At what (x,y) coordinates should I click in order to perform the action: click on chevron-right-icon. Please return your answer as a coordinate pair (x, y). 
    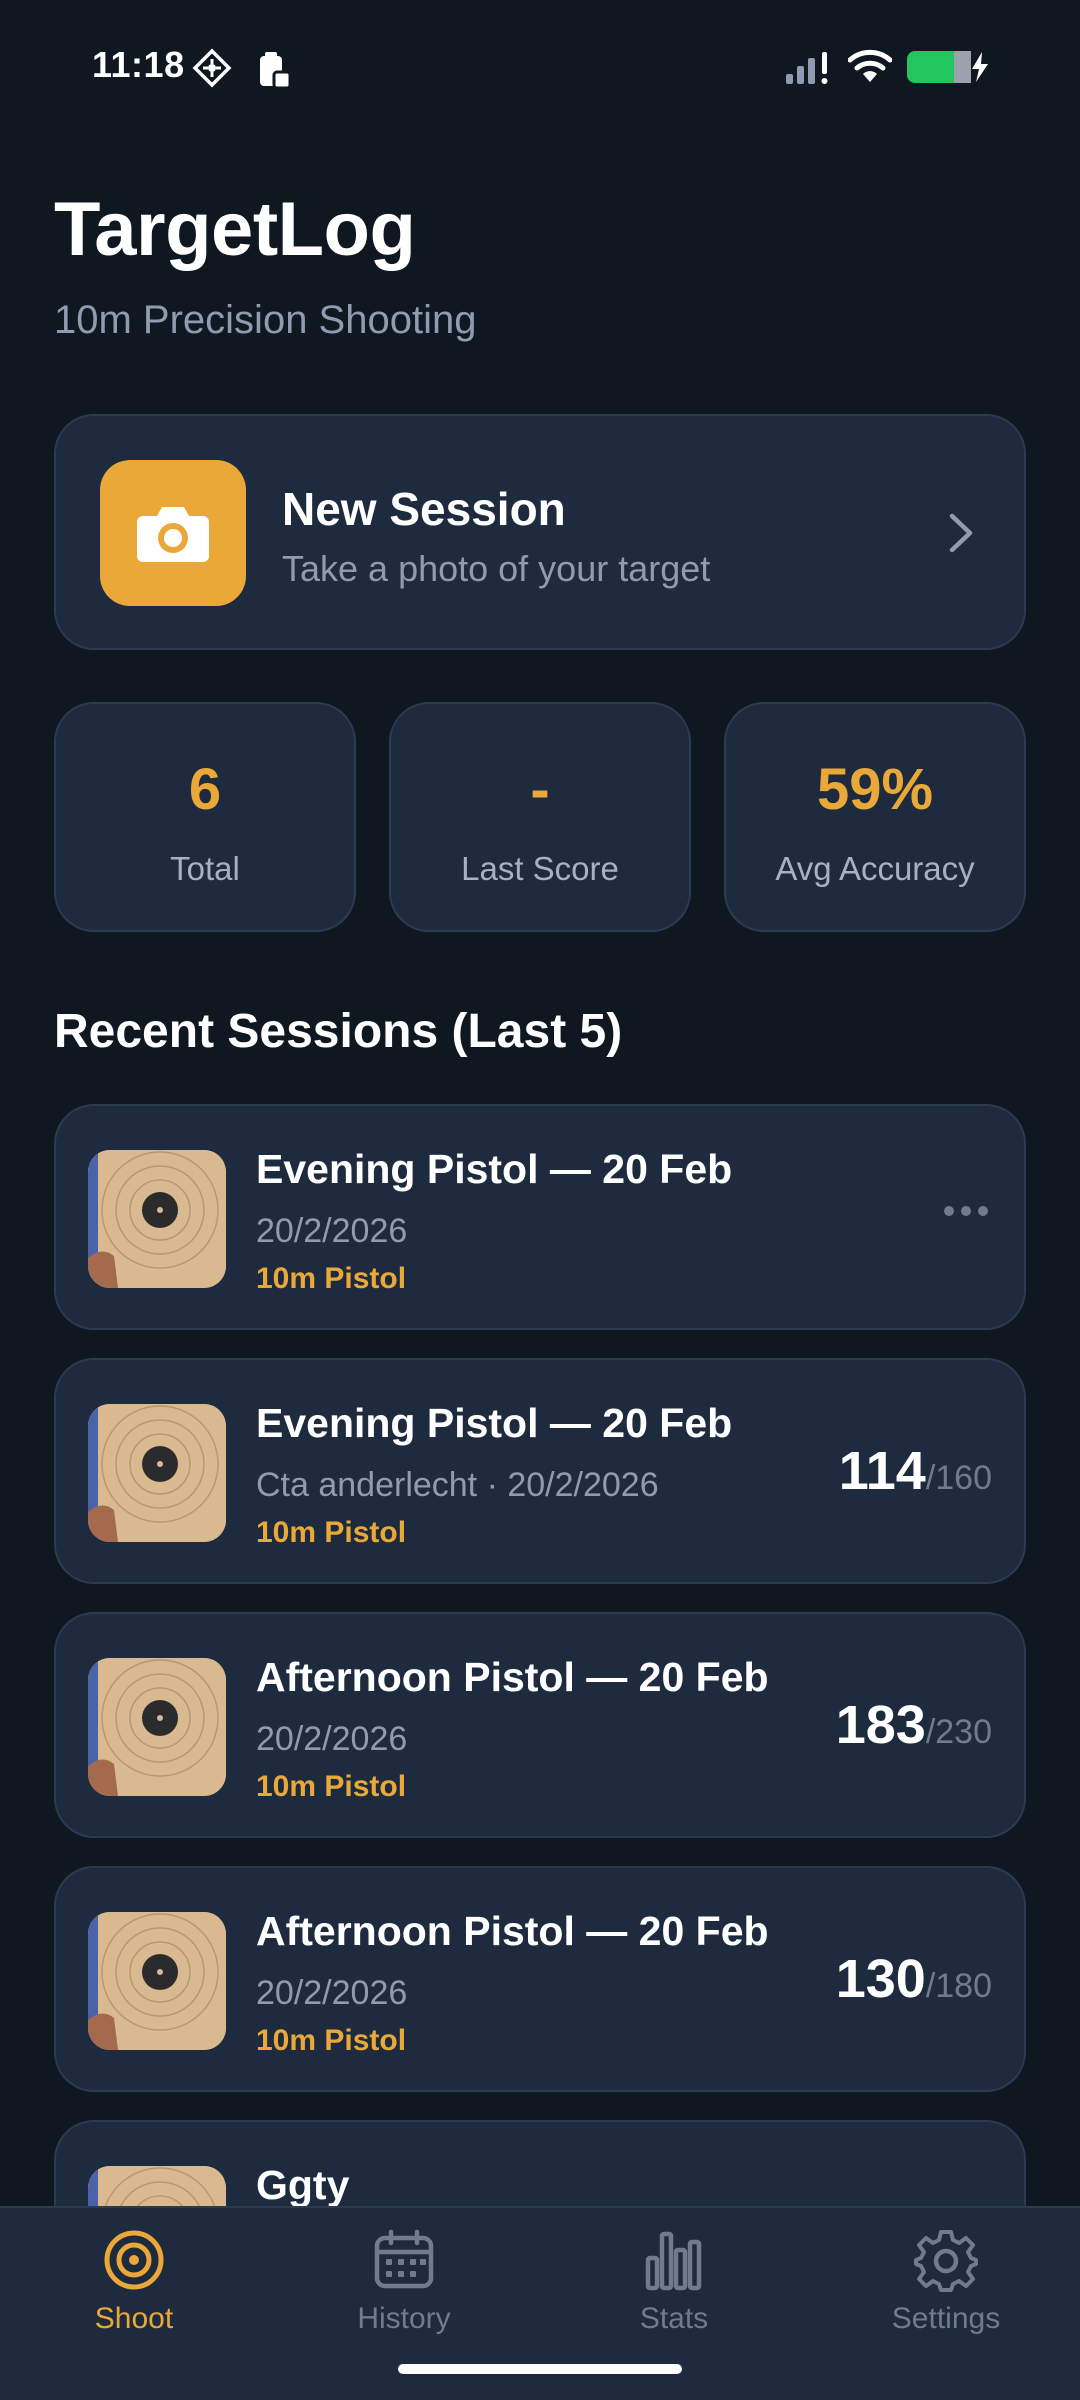
    Looking at the image, I should click on (961, 533).